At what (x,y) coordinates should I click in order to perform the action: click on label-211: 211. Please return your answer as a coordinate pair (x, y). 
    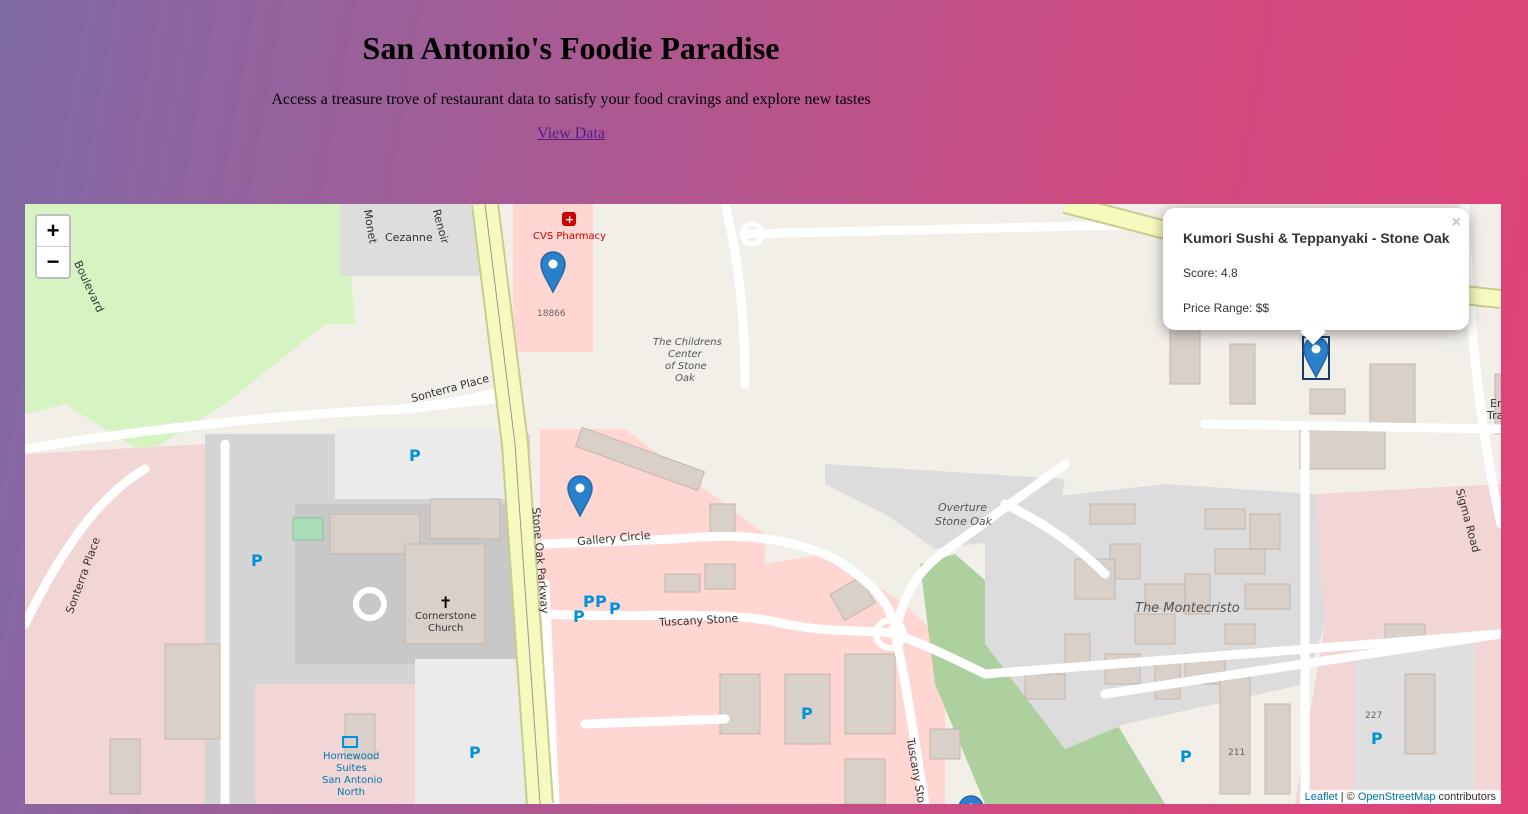
    Looking at the image, I should click on (1237, 753).